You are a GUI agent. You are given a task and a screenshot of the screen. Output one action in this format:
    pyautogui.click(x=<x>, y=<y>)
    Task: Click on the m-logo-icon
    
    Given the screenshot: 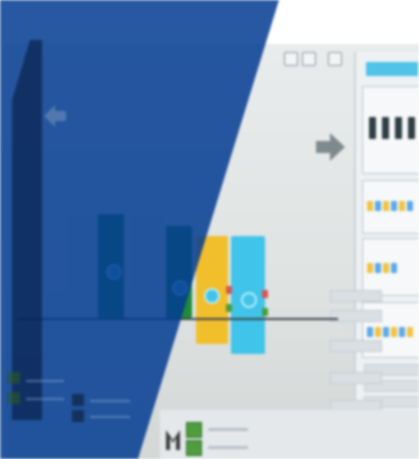 What is the action you would take?
    pyautogui.click(x=173, y=440)
    